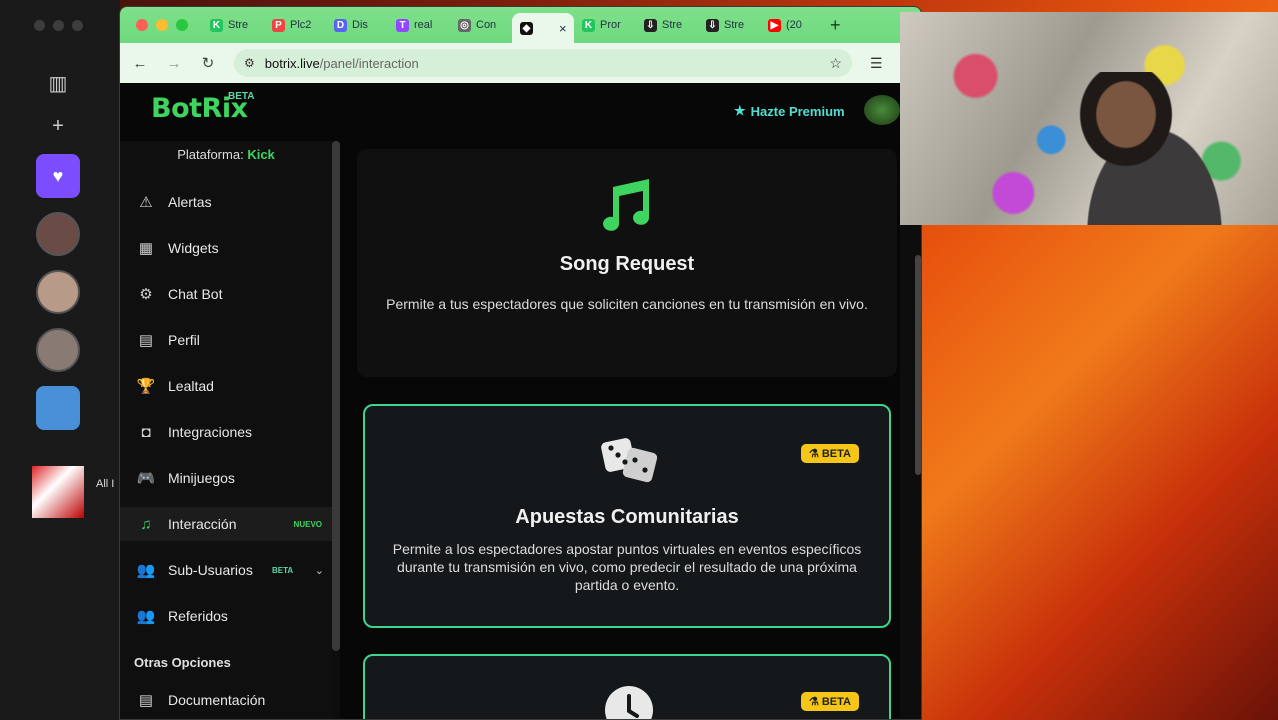 The image size is (1278, 720). What do you see at coordinates (563, 28) in the screenshot?
I see `close-tab-icon: ×` at bounding box center [563, 28].